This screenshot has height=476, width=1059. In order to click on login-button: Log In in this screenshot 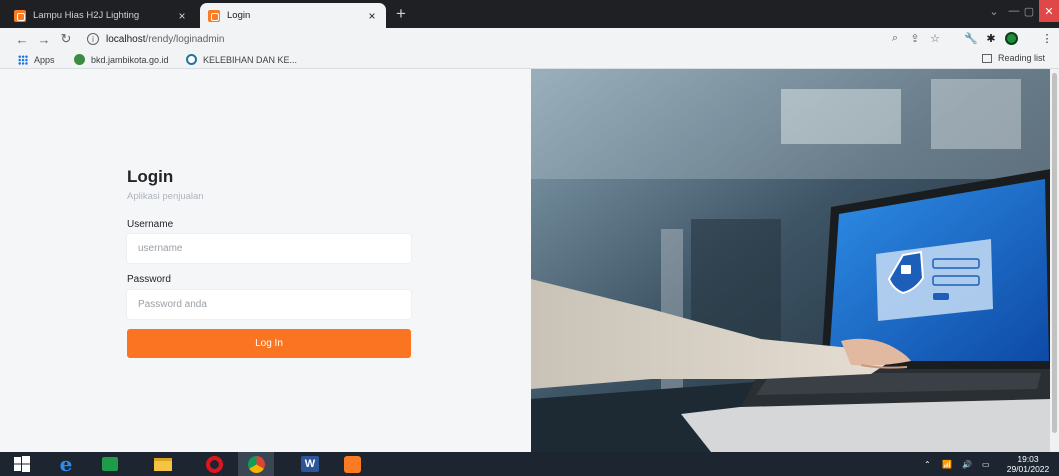, I will do `click(269, 343)`.